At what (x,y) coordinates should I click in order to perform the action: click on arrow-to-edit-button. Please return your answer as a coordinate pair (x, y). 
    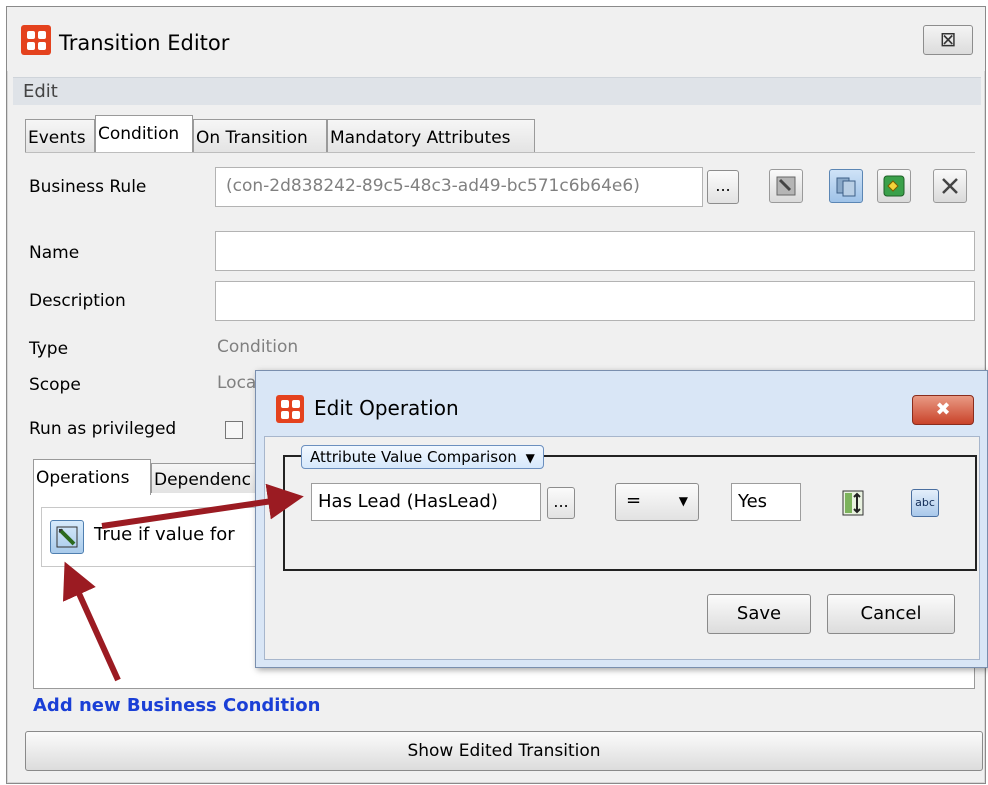
    Looking at the image, I should click on (91, 621).